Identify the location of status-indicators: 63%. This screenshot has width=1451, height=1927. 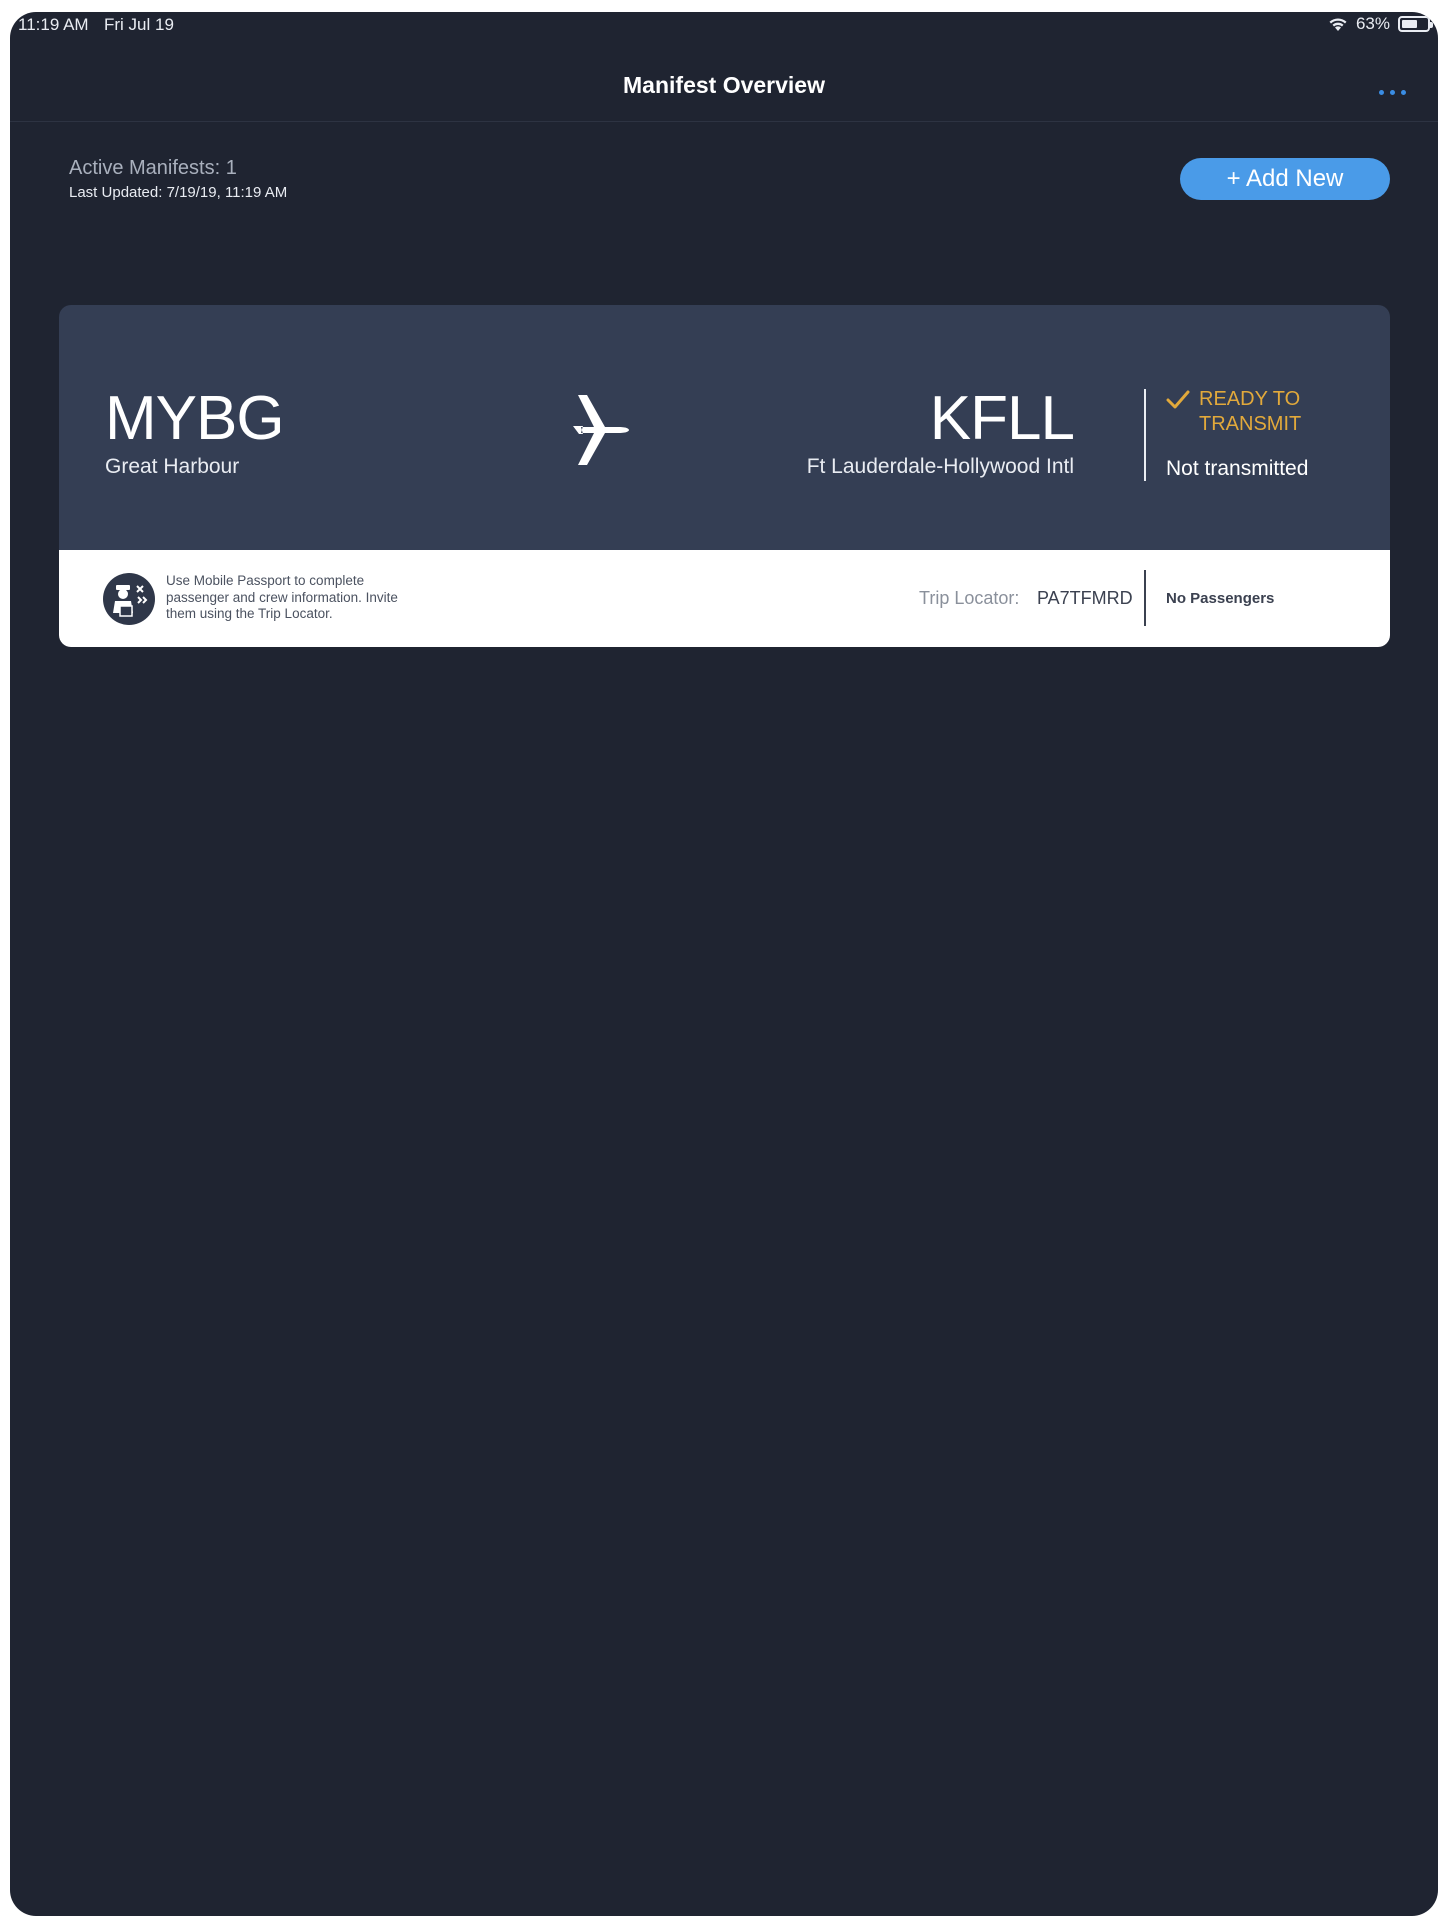
(1380, 24).